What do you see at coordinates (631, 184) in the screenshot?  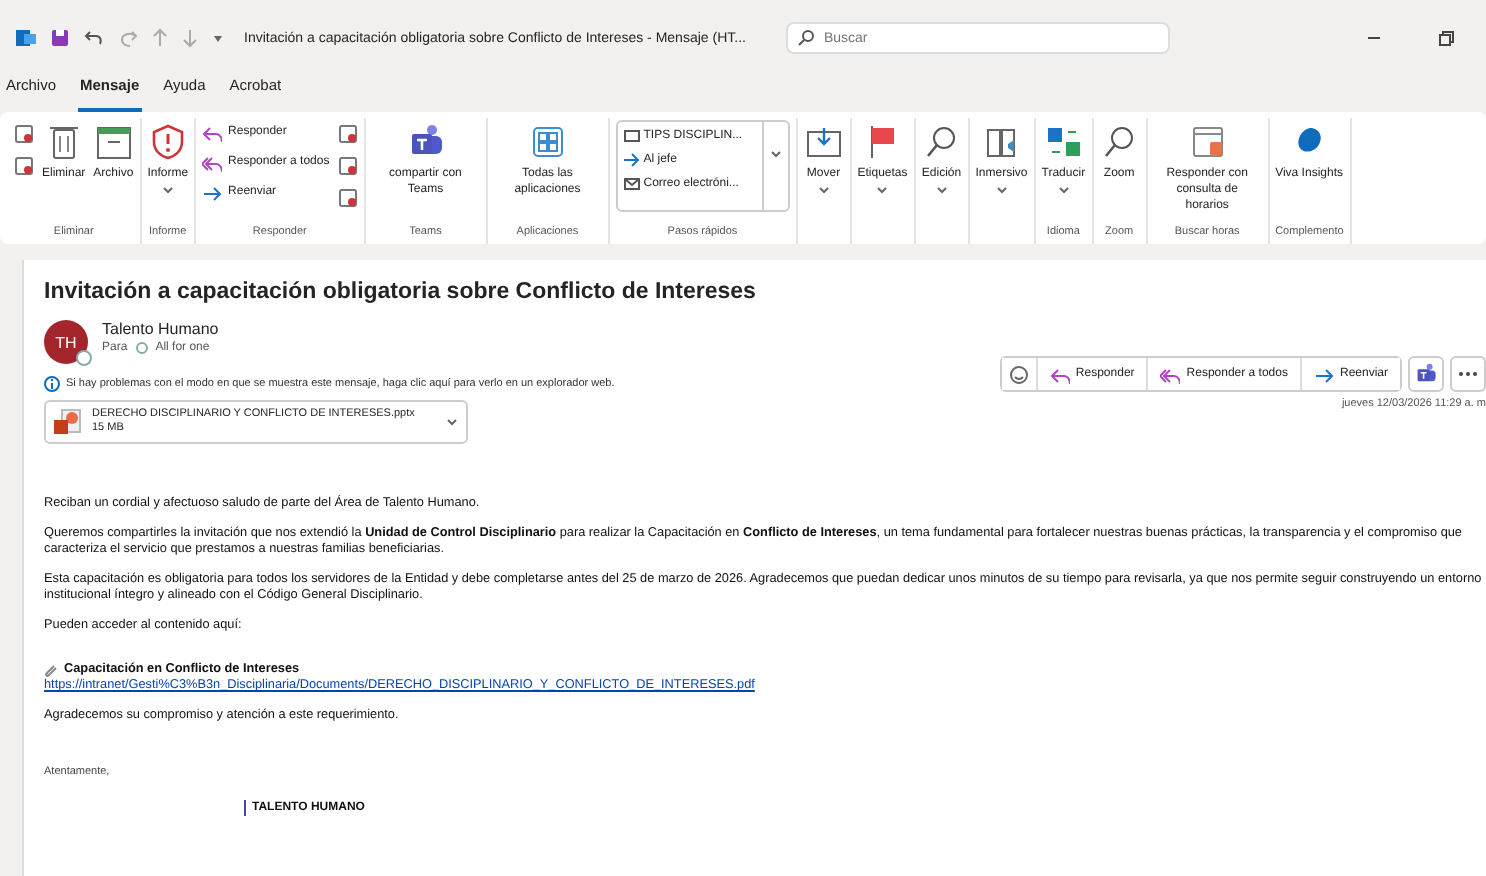 I see `envelope-icon` at bounding box center [631, 184].